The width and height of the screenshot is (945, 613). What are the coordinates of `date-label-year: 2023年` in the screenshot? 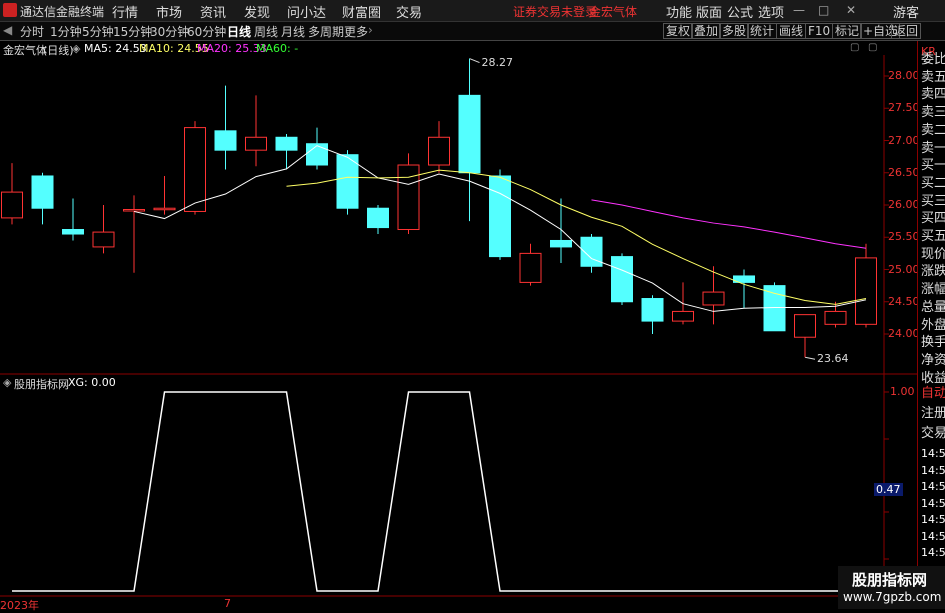 It's located at (19, 605).